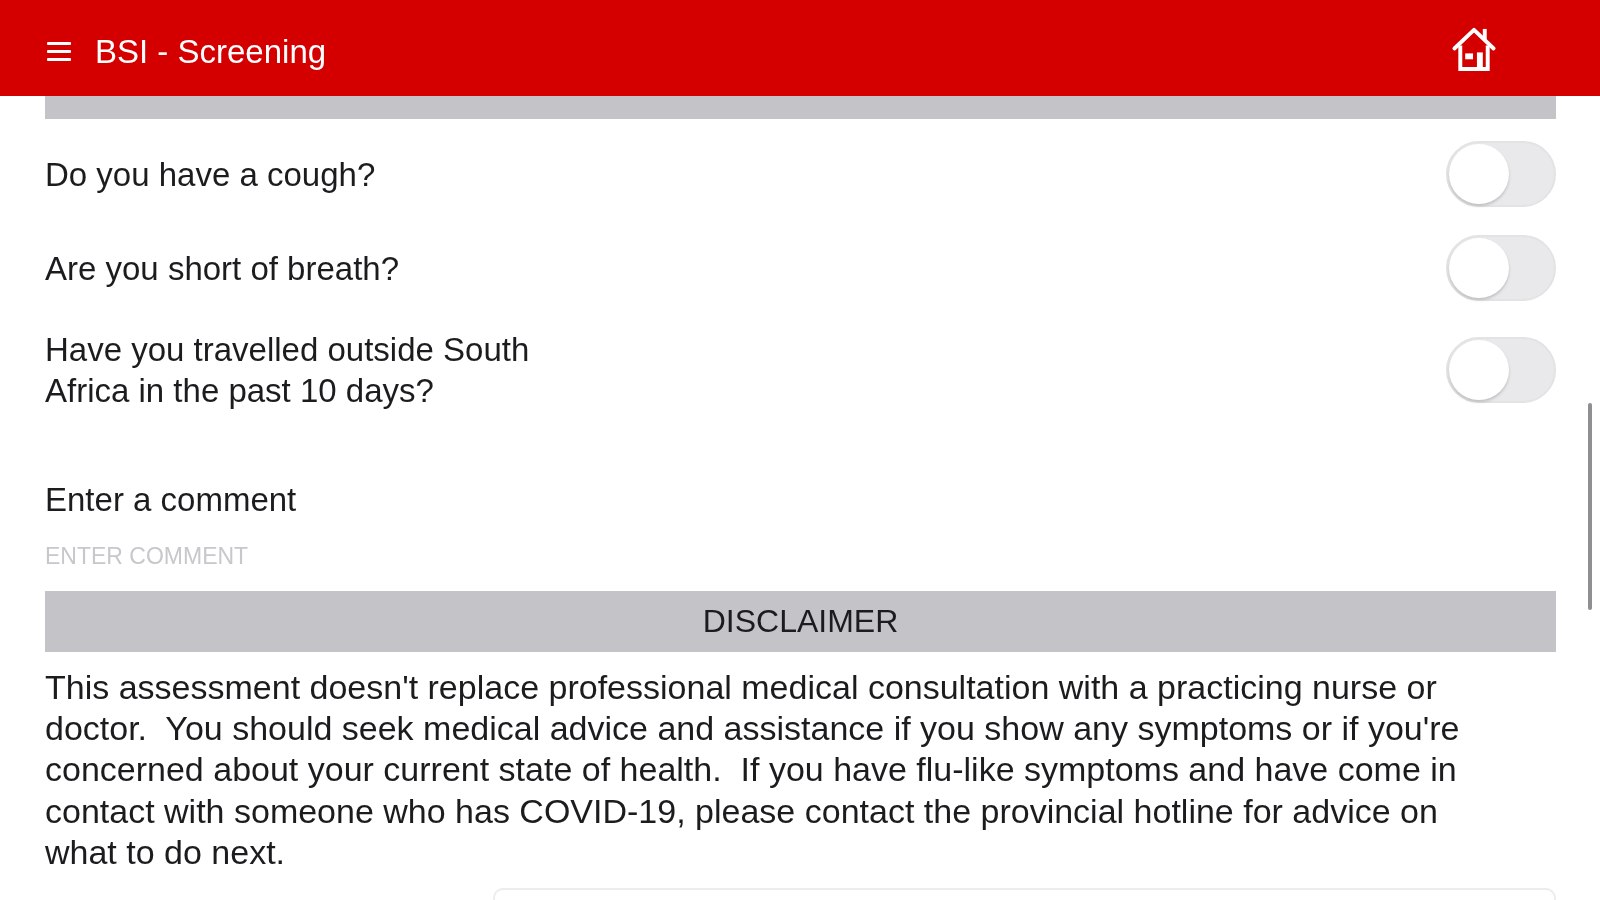 The height and width of the screenshot is (900, 1600). I want to click on comment-input: ENTER COMMENT, so click(800, 556).